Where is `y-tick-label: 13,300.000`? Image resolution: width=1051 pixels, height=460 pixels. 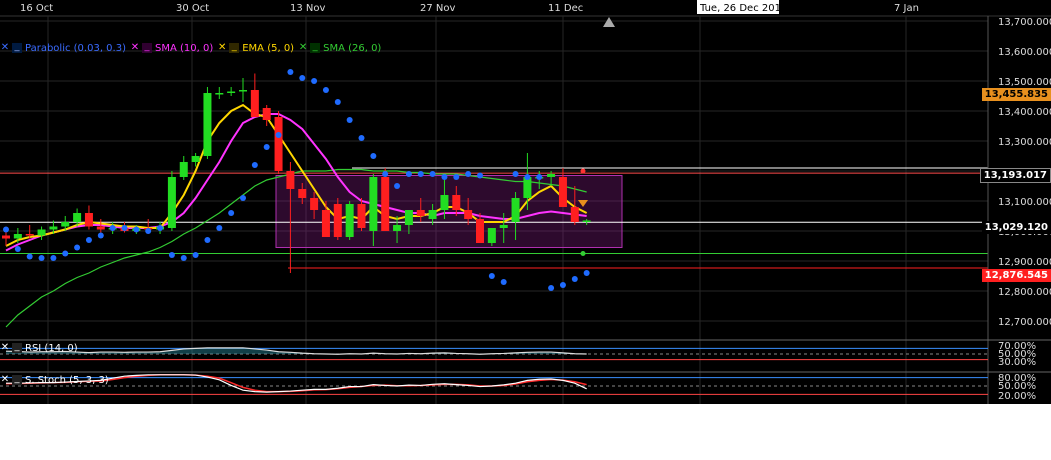
y-tick-label: 13,300.000 is located at coordinates (1024, 142).